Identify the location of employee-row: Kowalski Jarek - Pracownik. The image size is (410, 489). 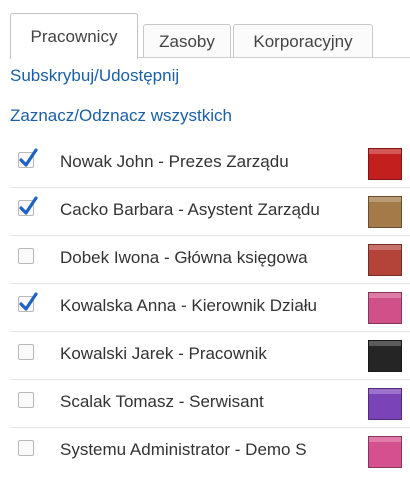
(210, 356).